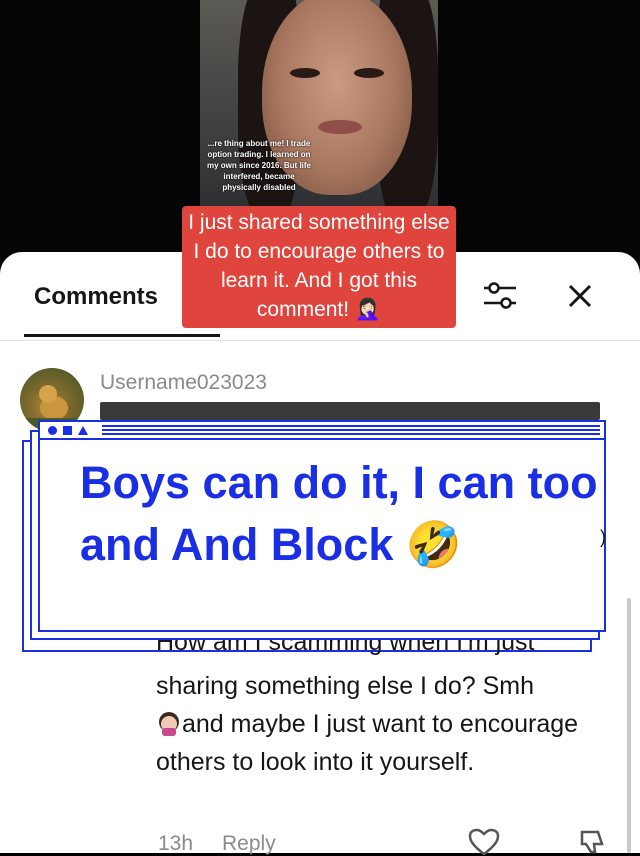  I want to click on reply-text-part1: sharing something else I do? Smh, so click(345, 686).